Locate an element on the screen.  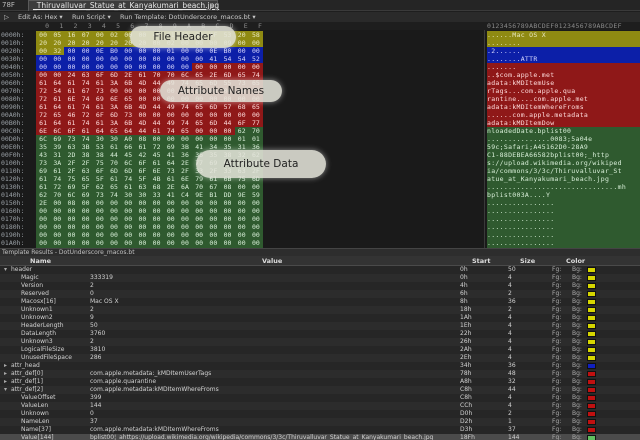
hex-byte: 65 is located at coordinates (199, 123).